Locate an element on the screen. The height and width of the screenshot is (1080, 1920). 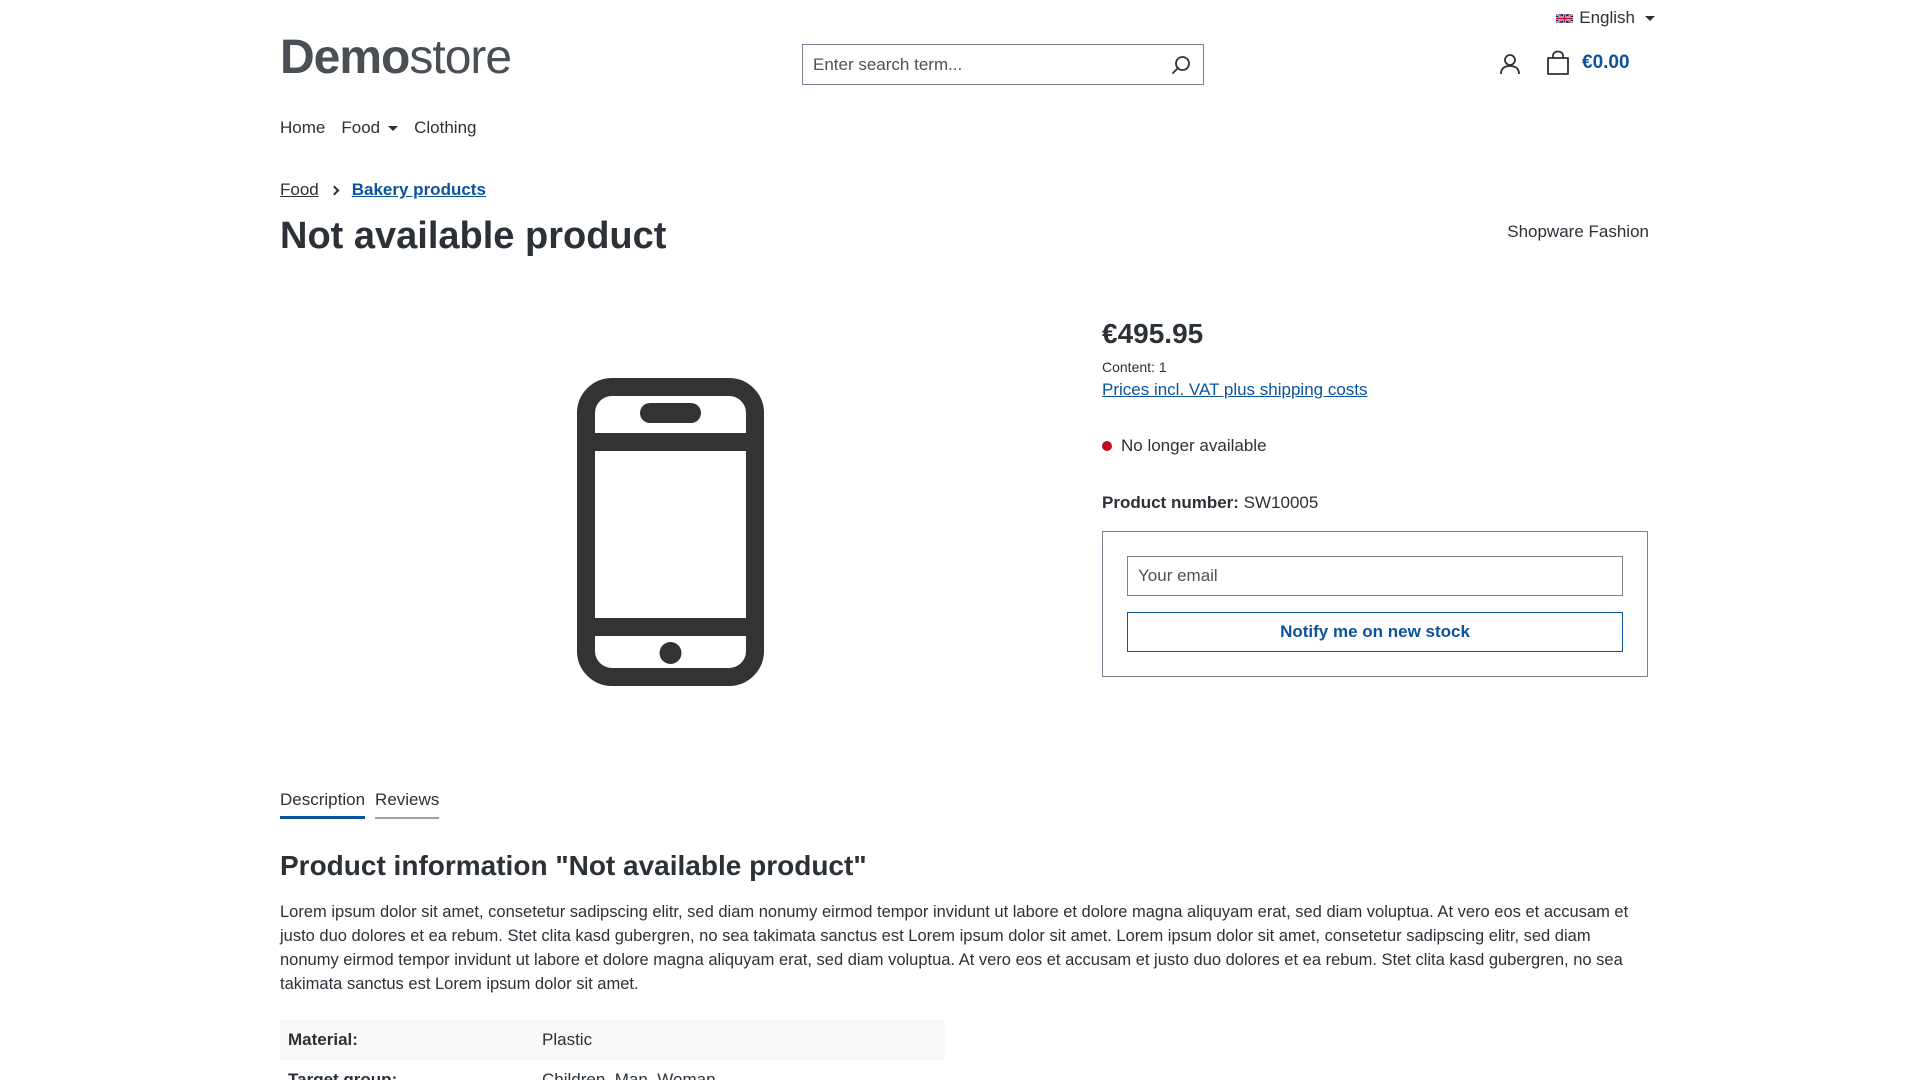
logo-light-text: store is located at coordinates (460, 57).